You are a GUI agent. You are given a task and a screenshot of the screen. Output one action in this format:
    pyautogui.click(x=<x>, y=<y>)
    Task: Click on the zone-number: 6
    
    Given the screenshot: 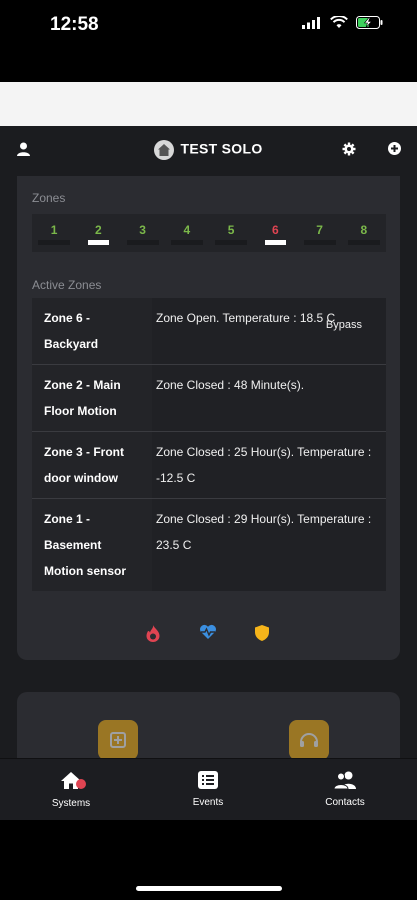 What is the action you would take?
    pyautogui.click(x=275, y=230)
    